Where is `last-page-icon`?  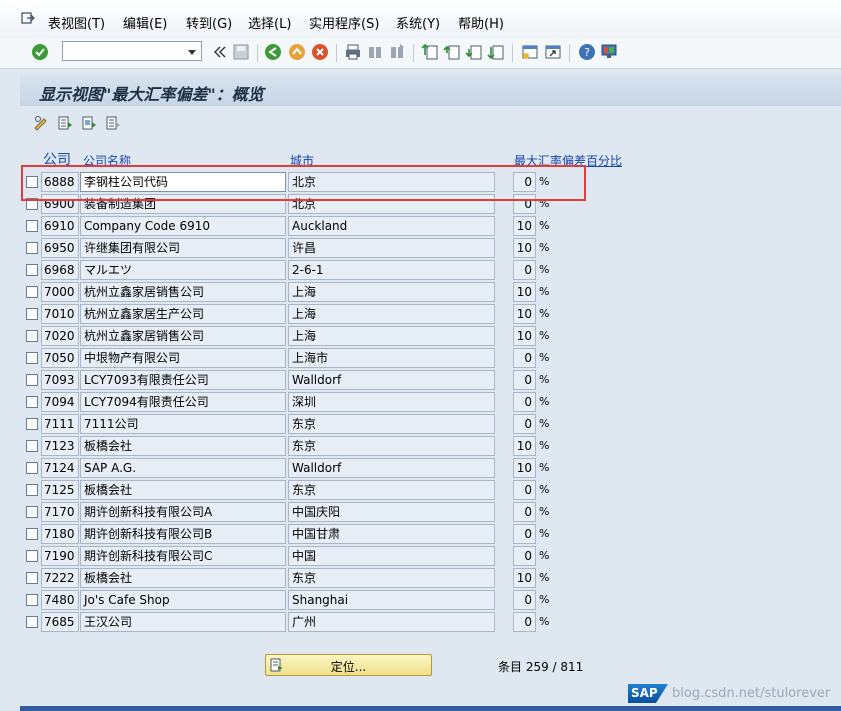
last-page-icon is located at coordinates (496, 52).